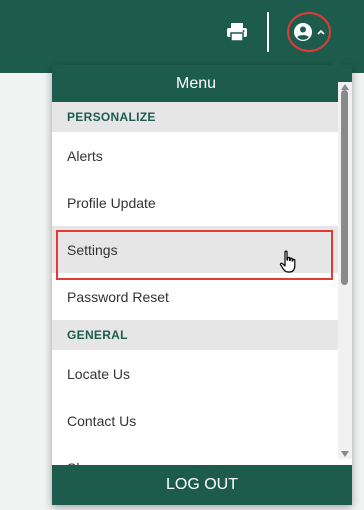  Describe the element at coordinates (195, 117) in the screenshot. I see `section-heading-personalize: PERSONALIZE` at that location.